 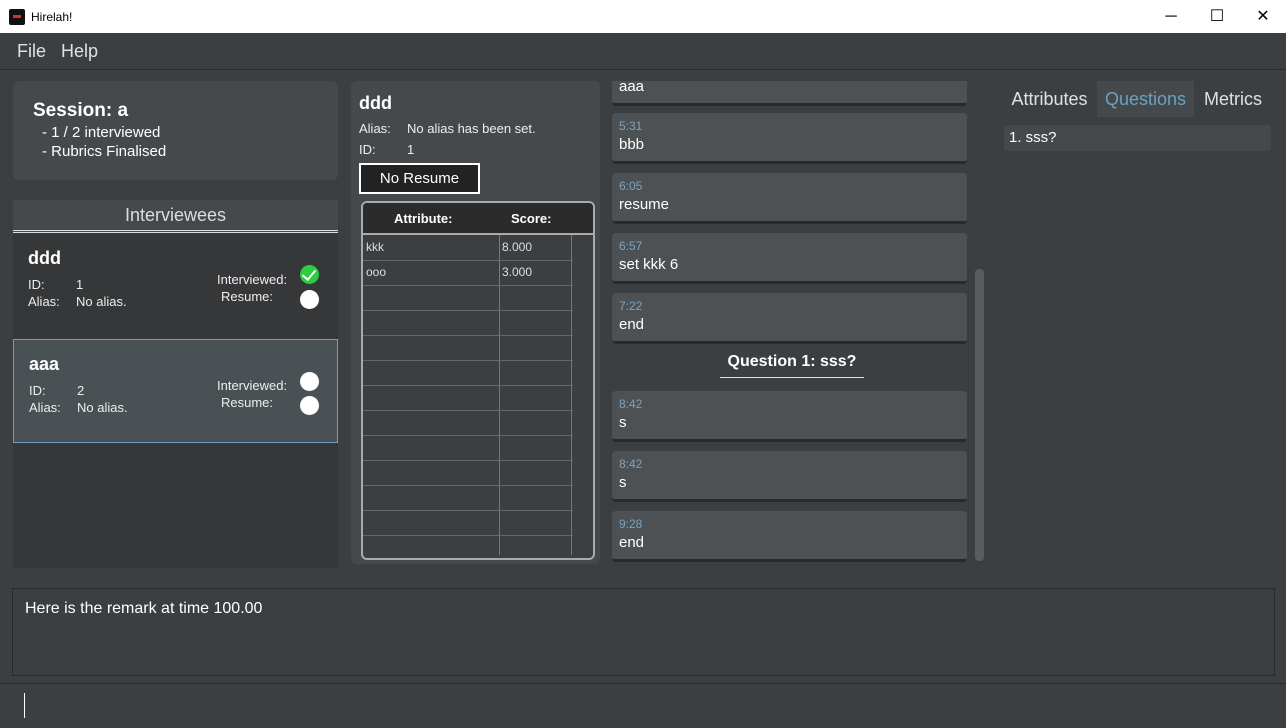 What do you see at coordinates (81, 390) in the screenshot?
I see `interviewee-id: 2` at bounding box center [81, 390].